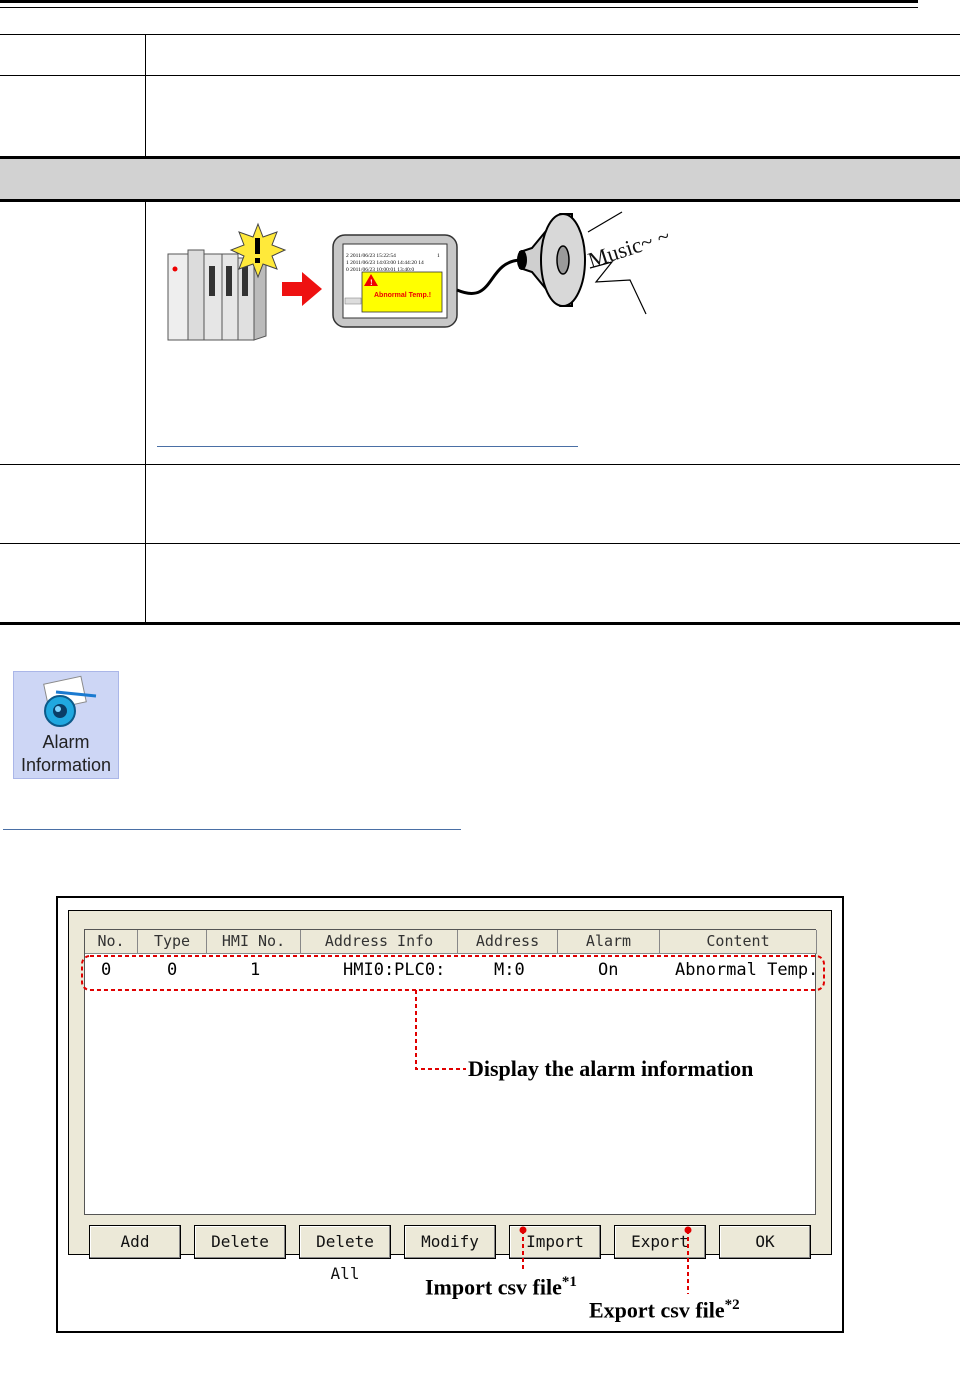 This screenshot has height=1378, width=960. What do you see at coordinates (438, 256) in the screenshot?
I see `hmi-log-line-right: 1` at bounding box center [438, 256].